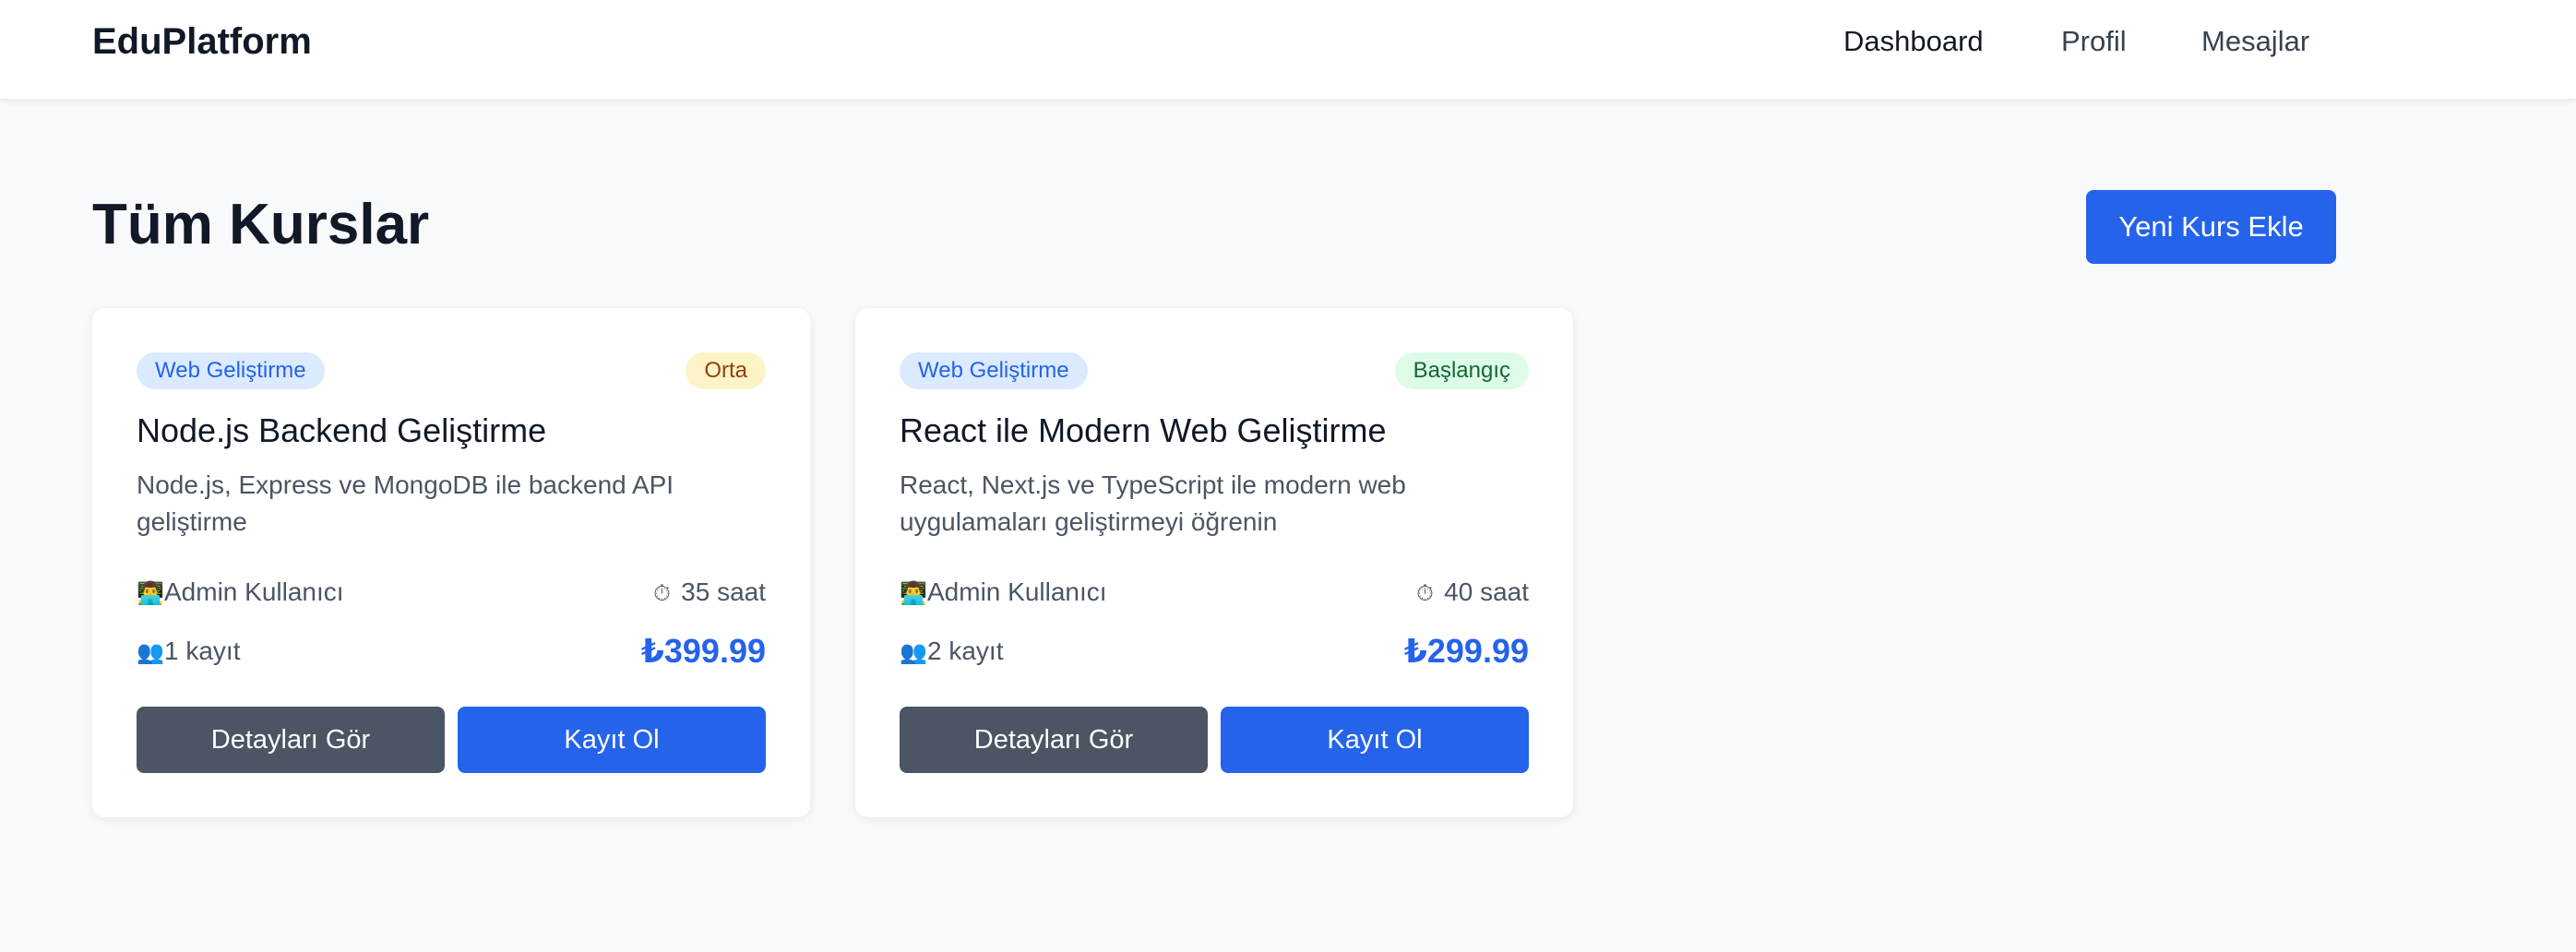 The width and height of the screenshot is (2576, 952). What do you see at coordinates (261, 224) in the screenshot?
I see `page-title: Tüm Kurslar` at bounding box center [261, 224].